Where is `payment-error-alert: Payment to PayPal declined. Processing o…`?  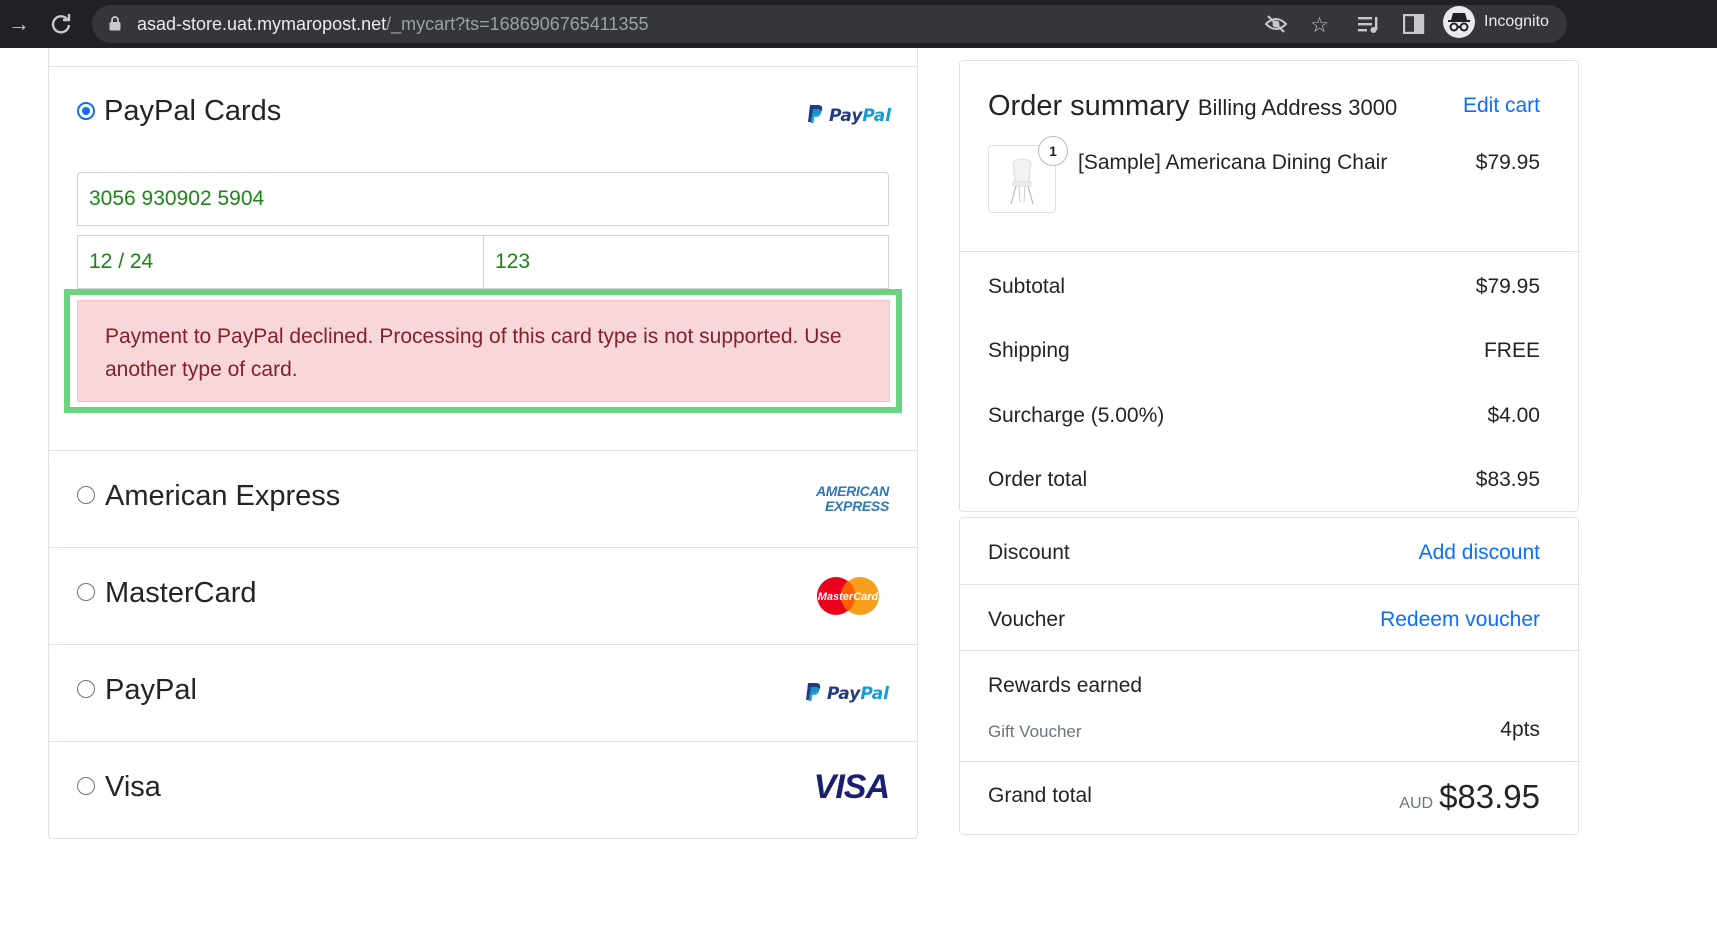
payment-error-alert: Payment to PayPal declined. Processing o… is located at coordinates (483, 351).